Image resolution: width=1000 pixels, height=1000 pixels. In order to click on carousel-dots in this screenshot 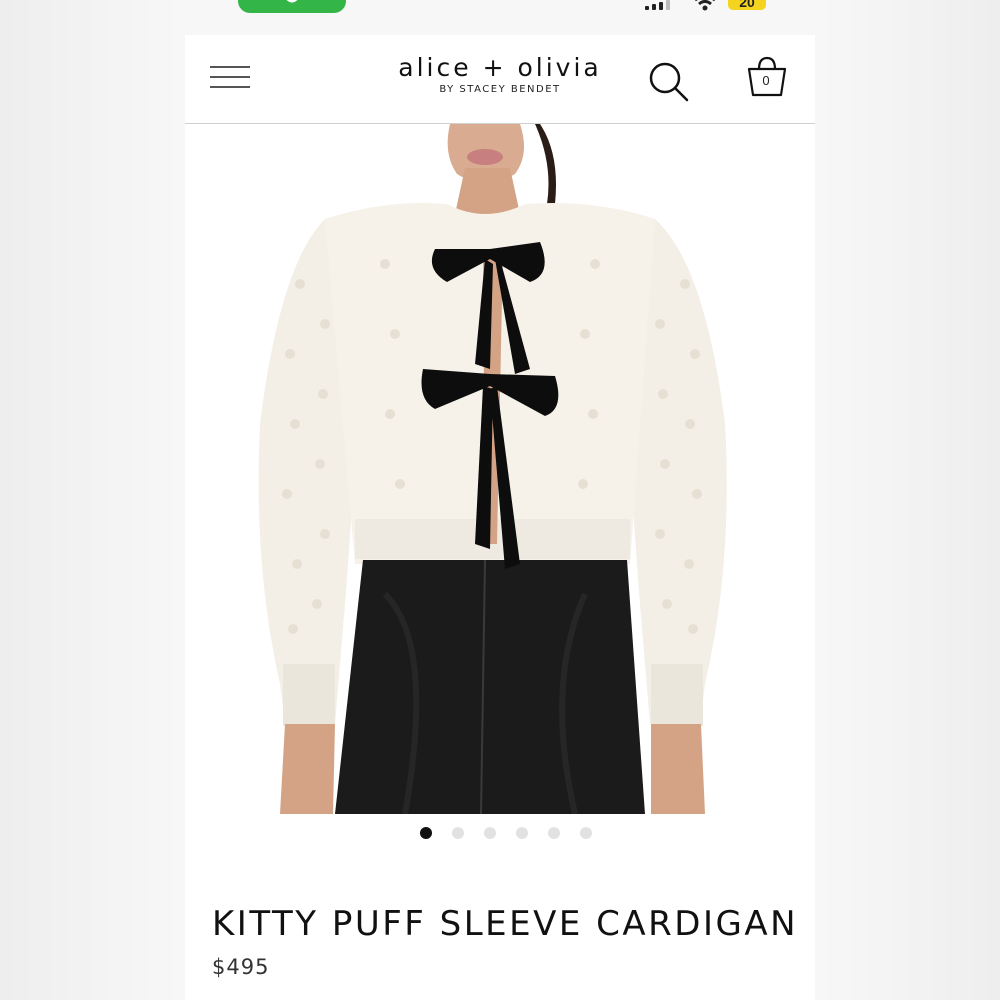, I will do `click(500, 833)`.